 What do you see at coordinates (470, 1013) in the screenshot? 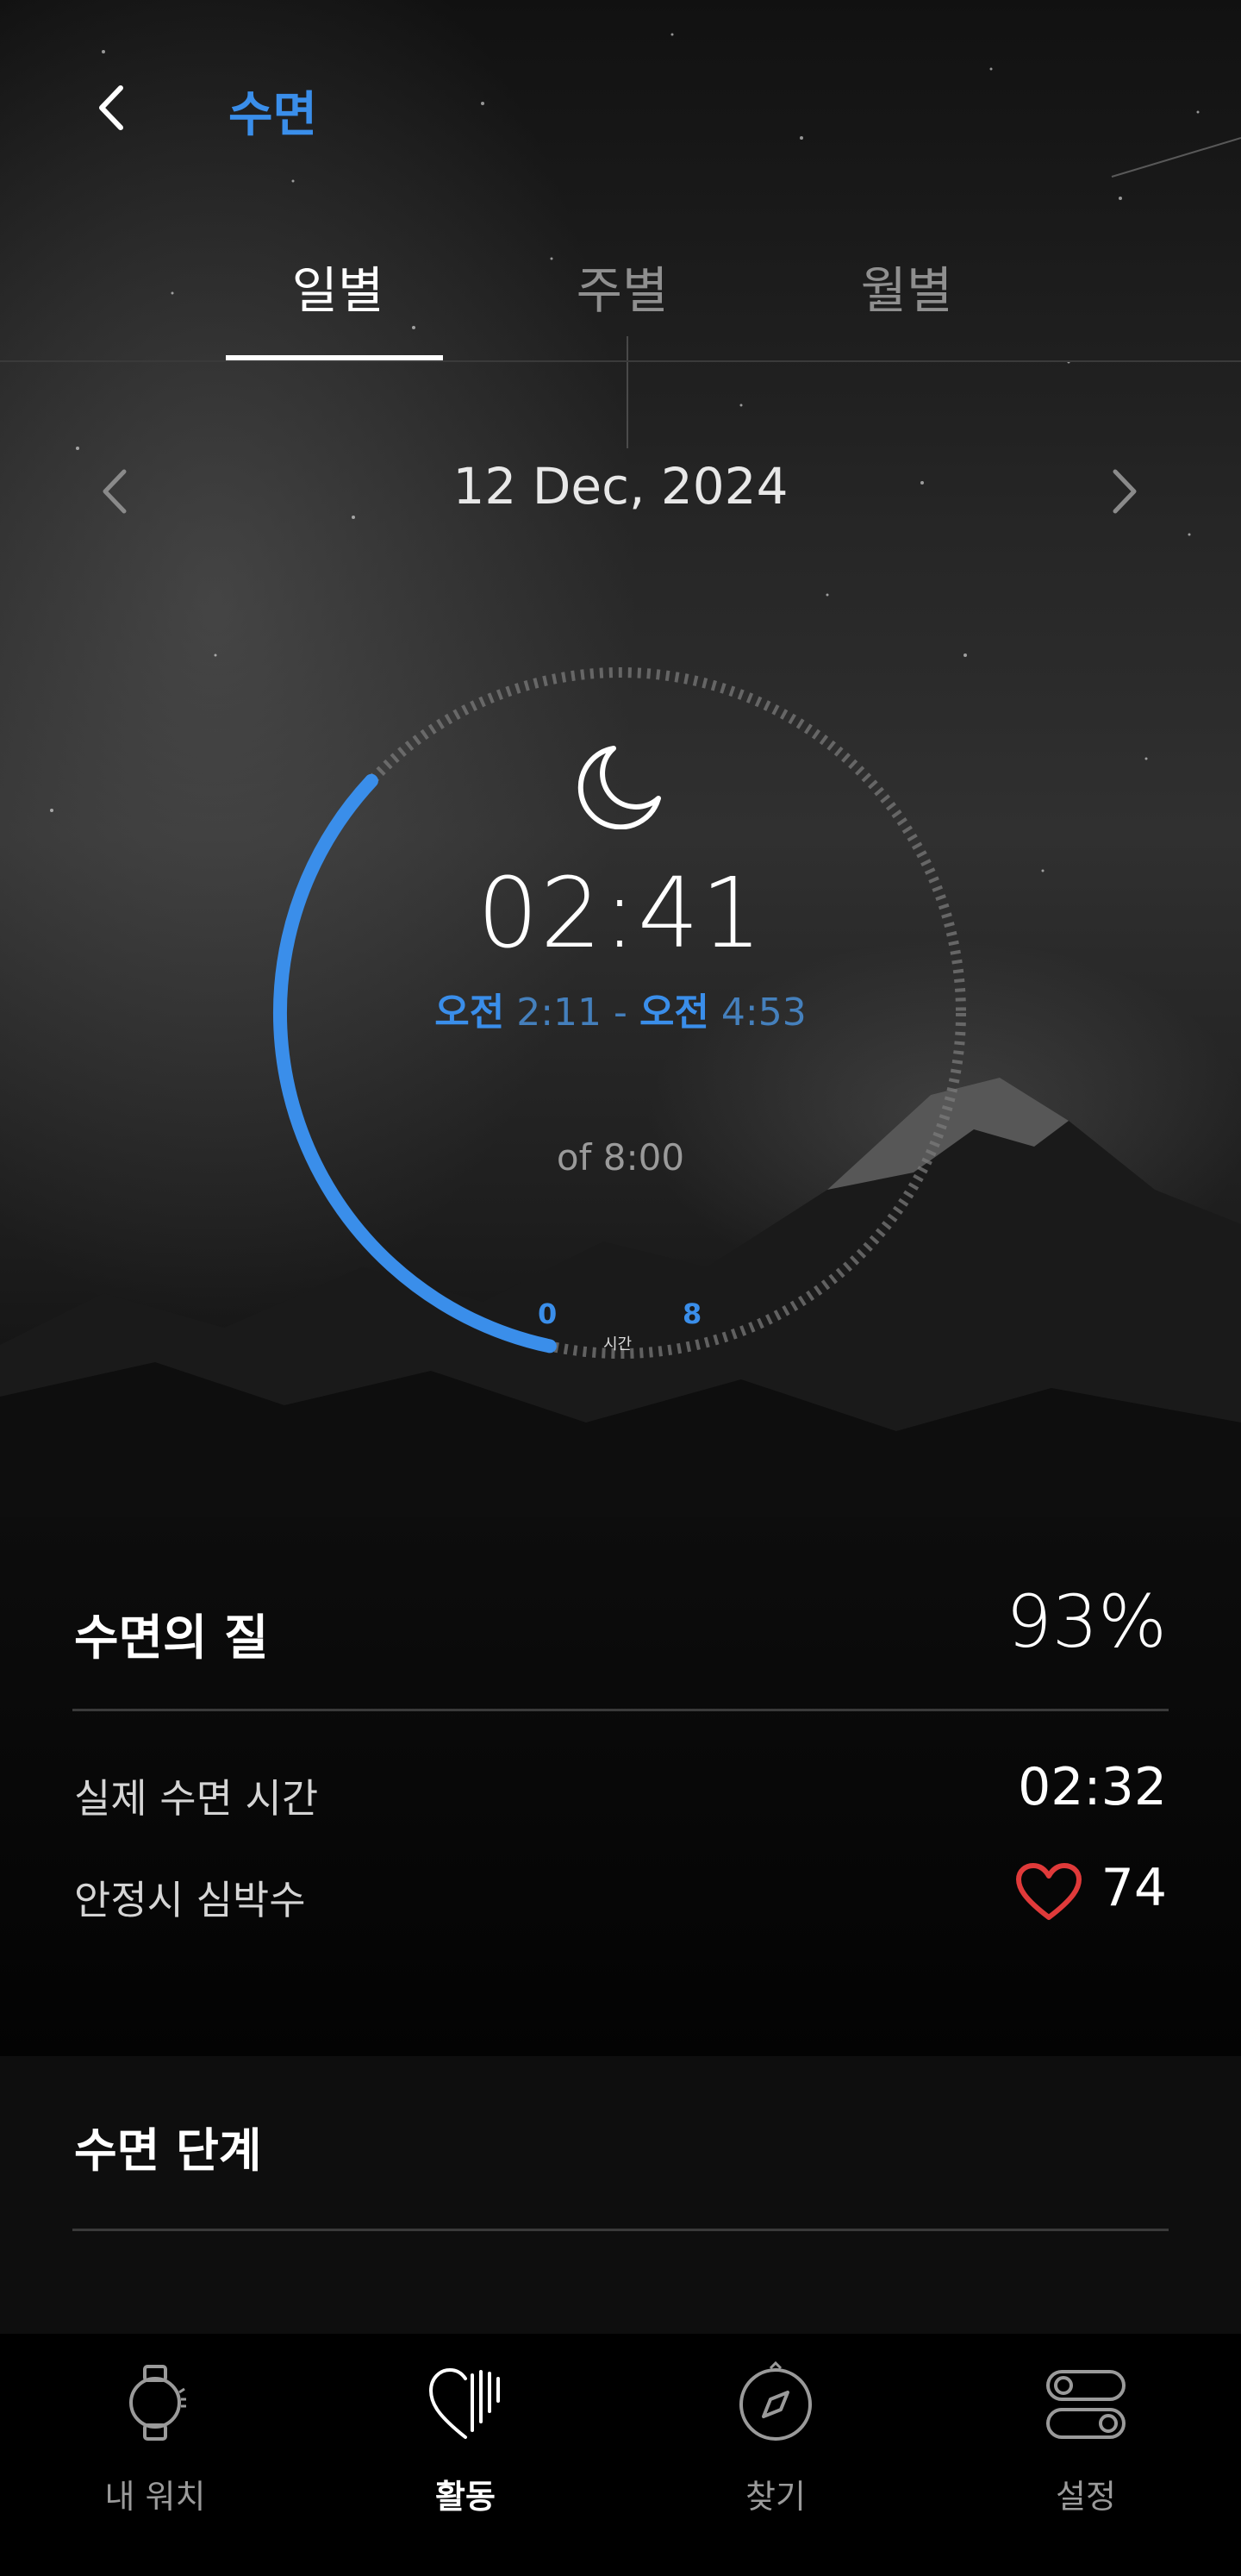
I see `start-ampm: 오전` at bounding box center [470, 1013].